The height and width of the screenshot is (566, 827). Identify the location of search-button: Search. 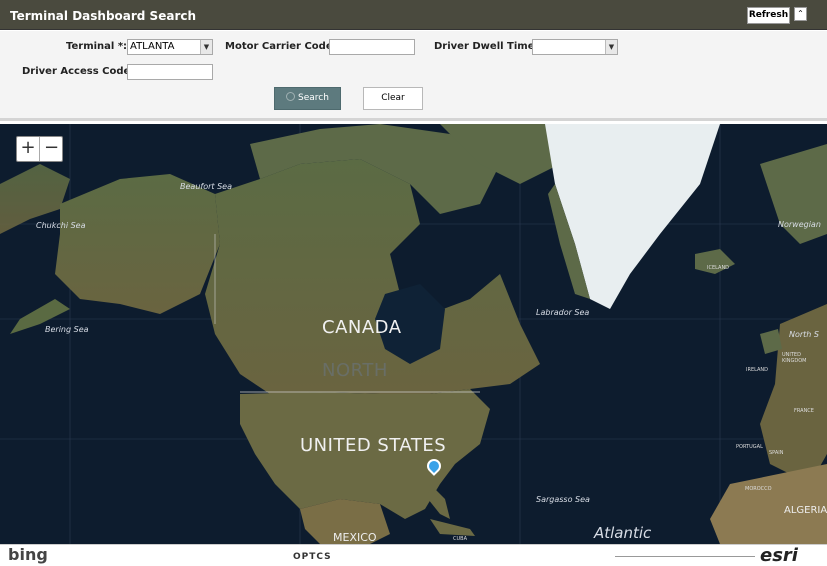
(307, 98).